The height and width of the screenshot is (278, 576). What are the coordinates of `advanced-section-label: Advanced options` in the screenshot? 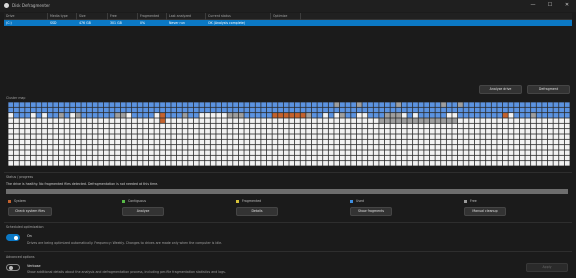 It's located at (20, 257).